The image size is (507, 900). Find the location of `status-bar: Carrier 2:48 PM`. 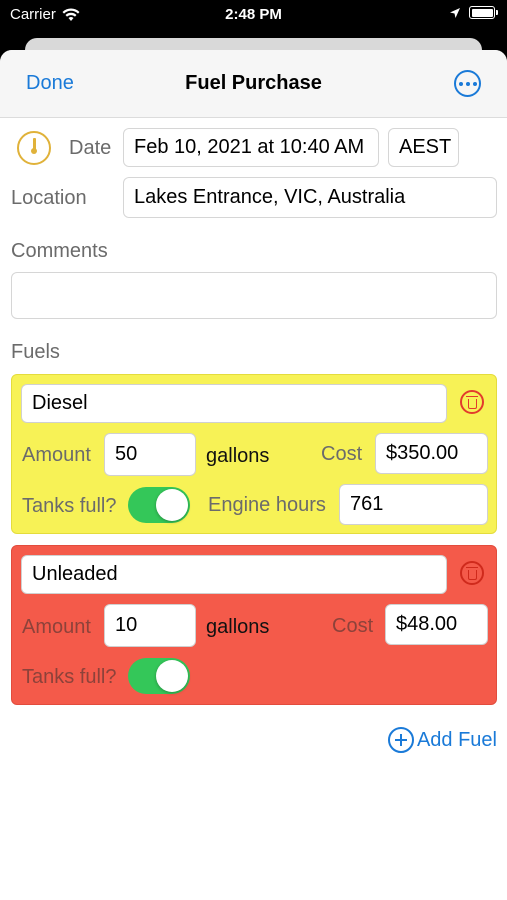

status-bar: Carrier 2:48 PM is located at coordinates (253, 15).